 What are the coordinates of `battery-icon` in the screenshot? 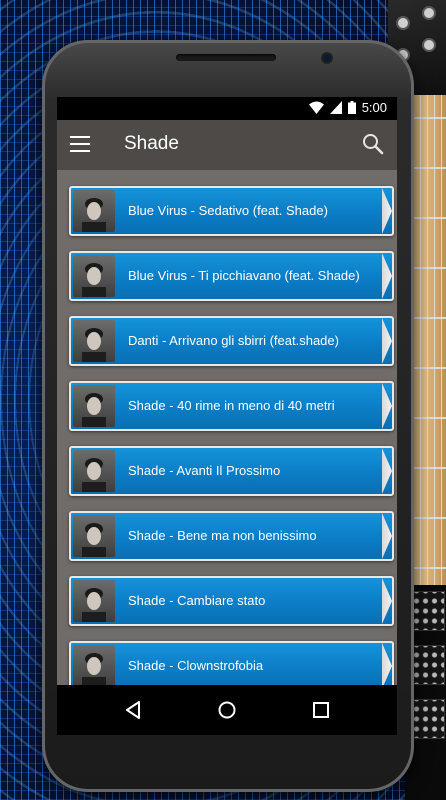 It's located at (351, 107).